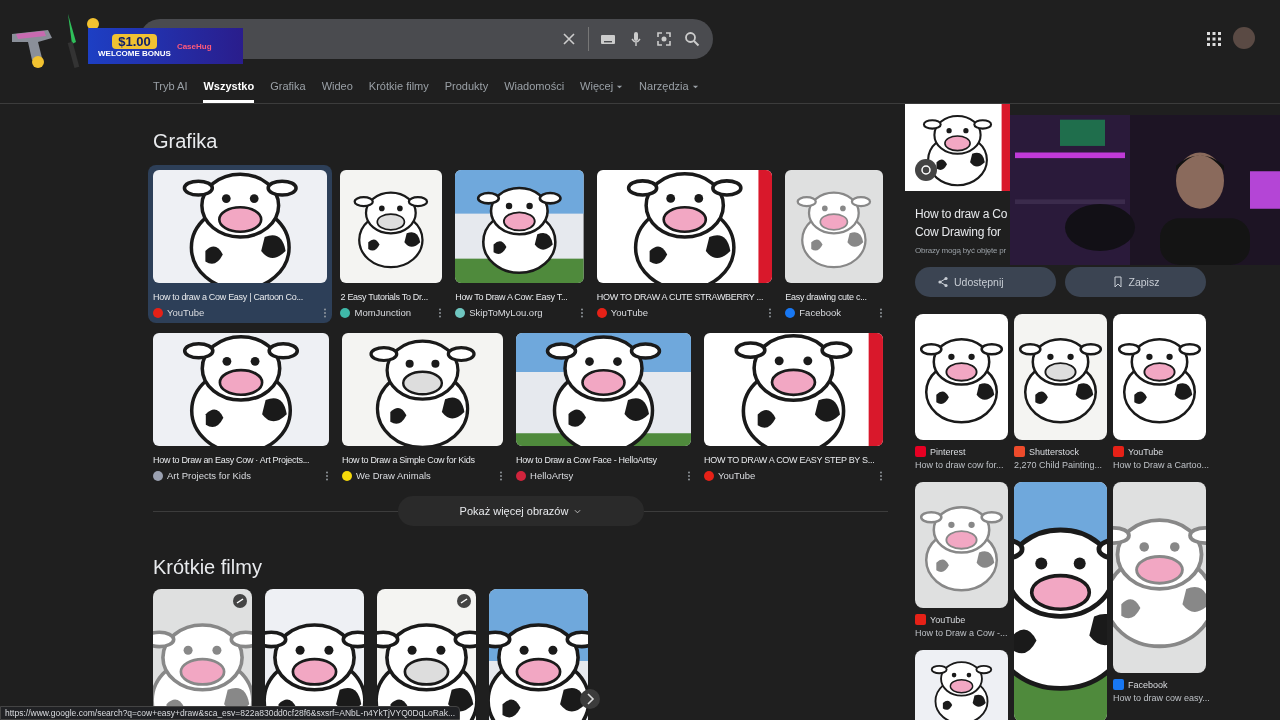  Describe the element at coordinates (194, 46) in the screenshot. I see `brand-logo: CaseHug` at that location.